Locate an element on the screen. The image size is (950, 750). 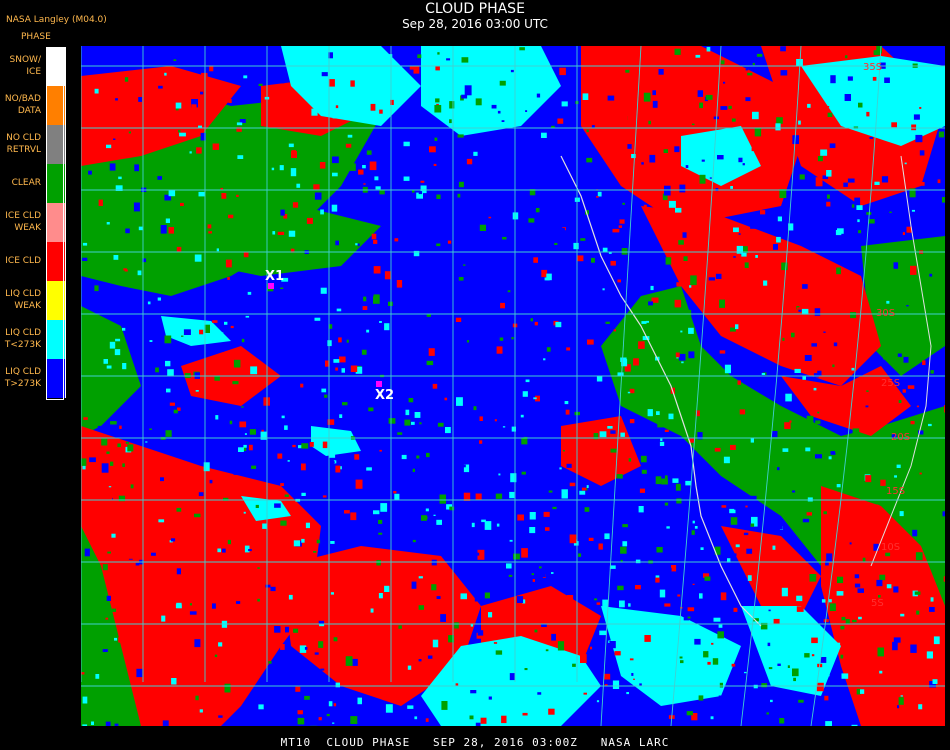
latitude-label: 10S is located at coordinates (890, 547).